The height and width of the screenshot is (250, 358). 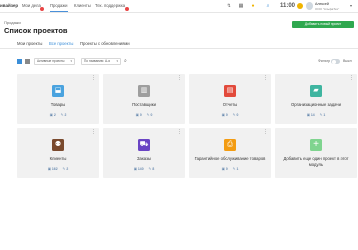 What do you see at coordinates (144, 153) in the screenshot?
I see `project-card-orders: ⋮ ⛟ Заказы ▣ 140 ✎ 8` at bounding box center [144, 153].